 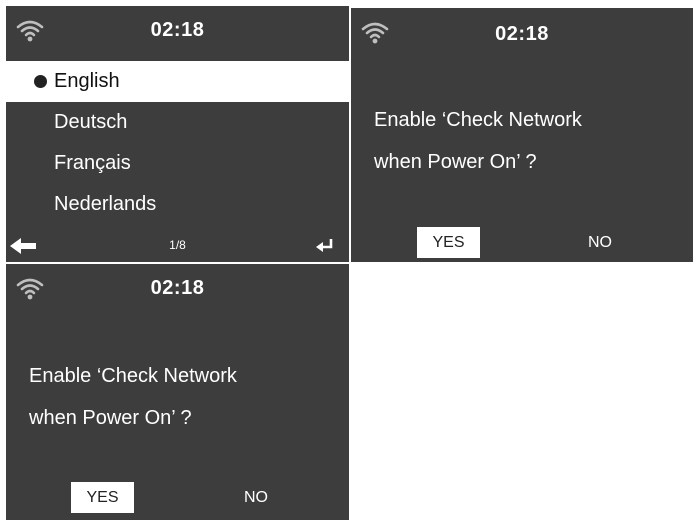 What do you see at coordinates (105, 204) in the screenshot?
I see `language-label: Nederlands` at bounding box center [105, 204].